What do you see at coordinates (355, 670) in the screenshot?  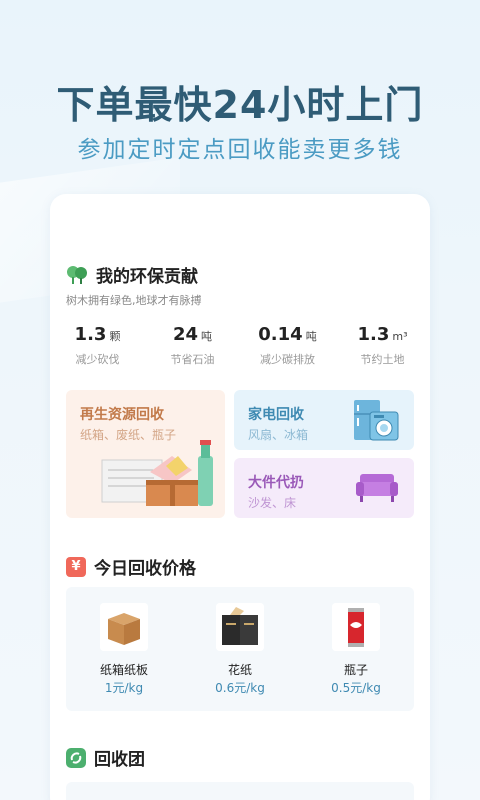 I see `item-name: 瓶子` at bounding box center [355, 670].